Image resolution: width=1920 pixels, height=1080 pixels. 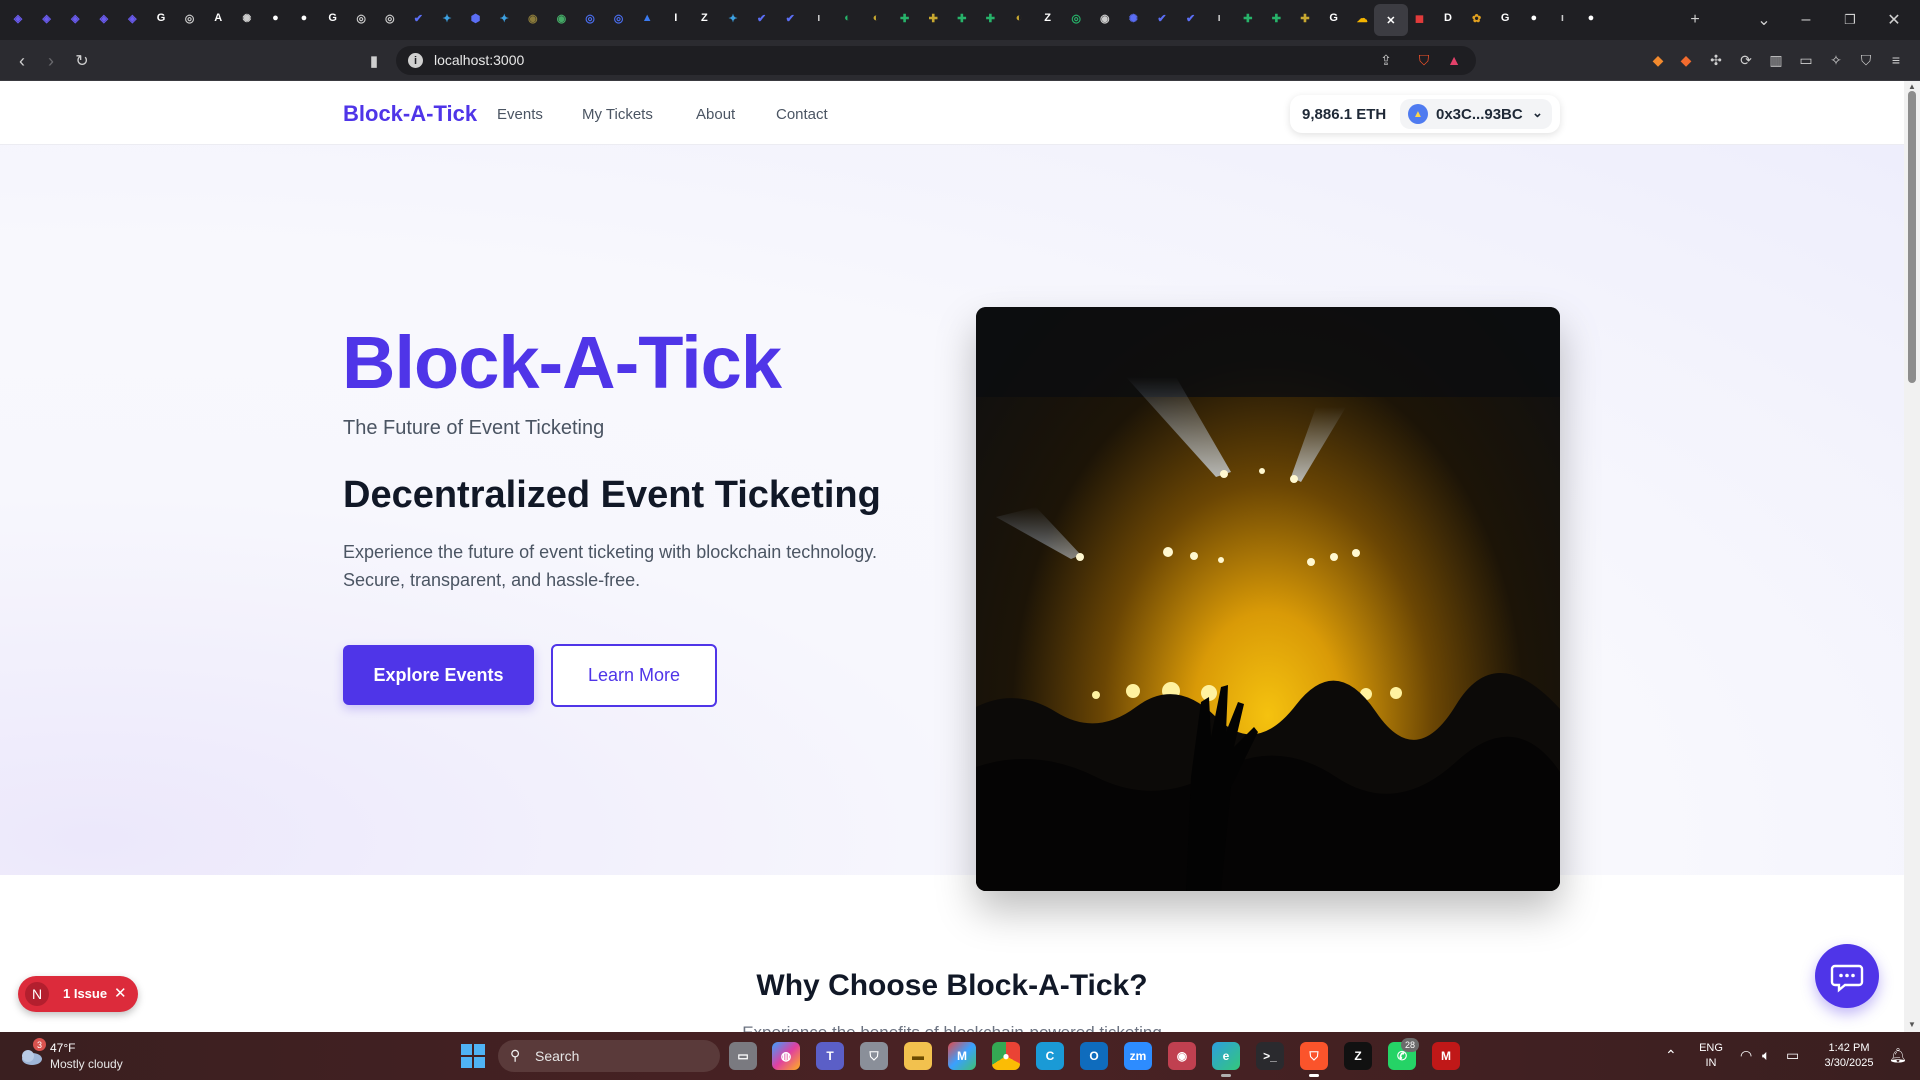 What do you see at coordinates (830, 1056) in the screenshot?
I see `teams-icon: T` at bounding box center [830, 1056].